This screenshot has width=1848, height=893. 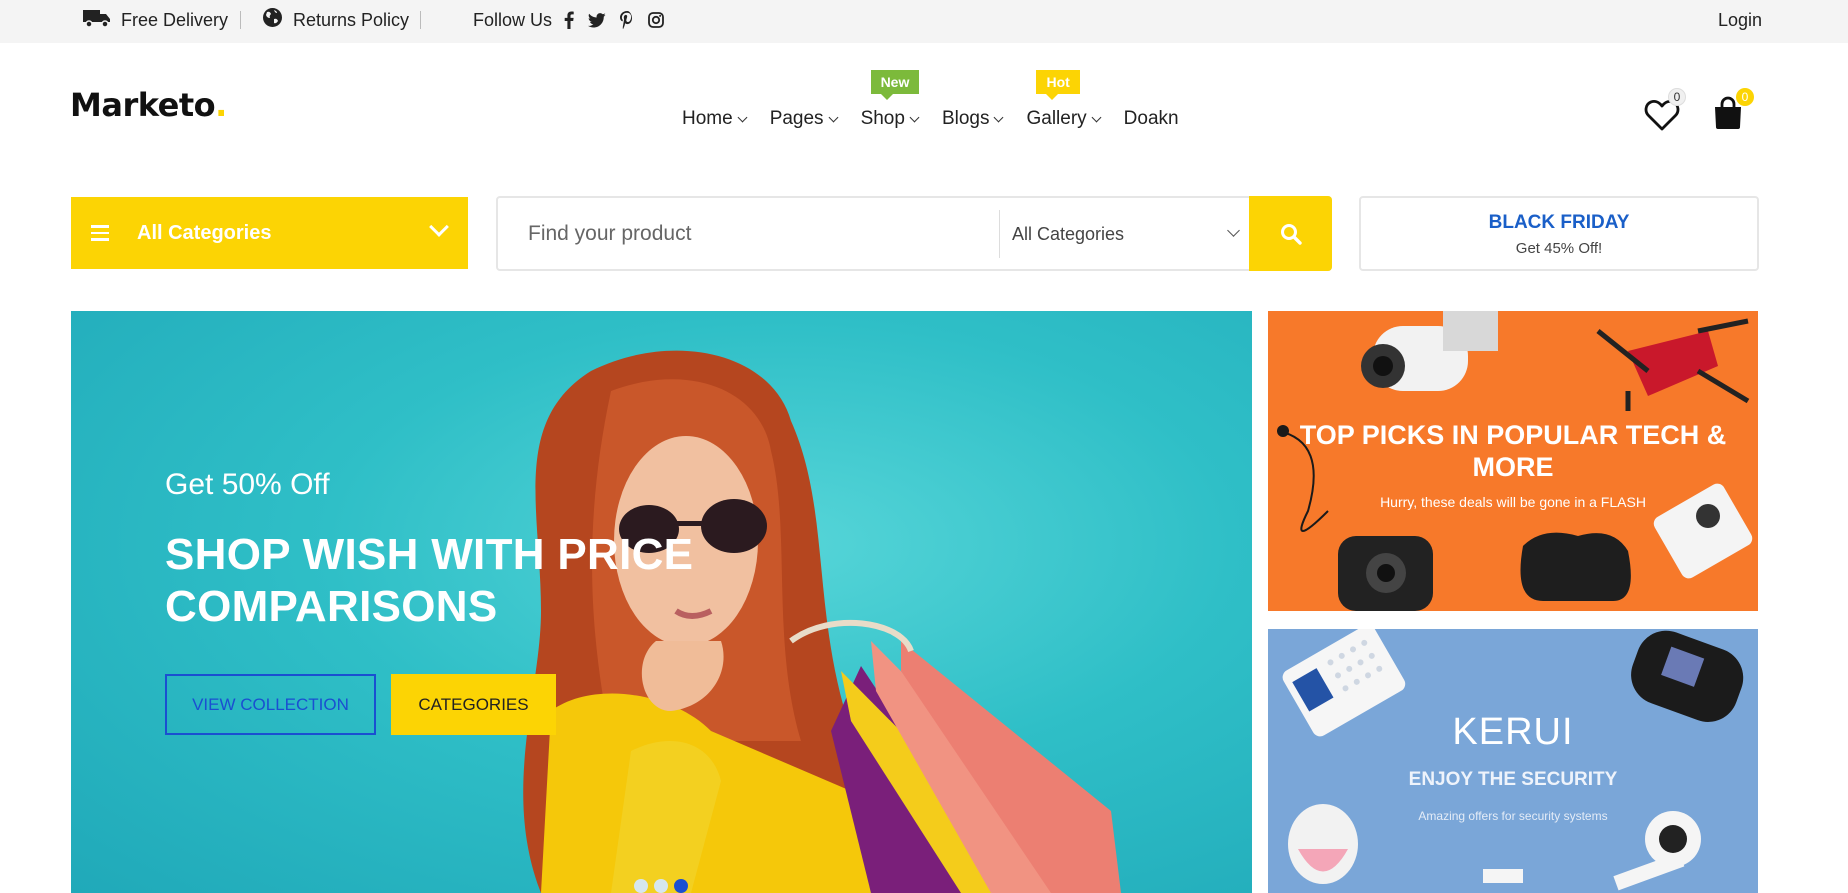 What do you see at coordinates (473, 704) in the screenshot?
I see `categories-button: CATEGORIES` at bounding box center [473, 704].